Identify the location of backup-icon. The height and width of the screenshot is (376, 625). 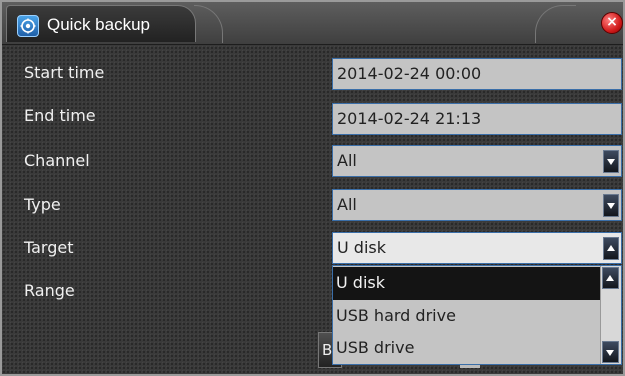
(28, 26).